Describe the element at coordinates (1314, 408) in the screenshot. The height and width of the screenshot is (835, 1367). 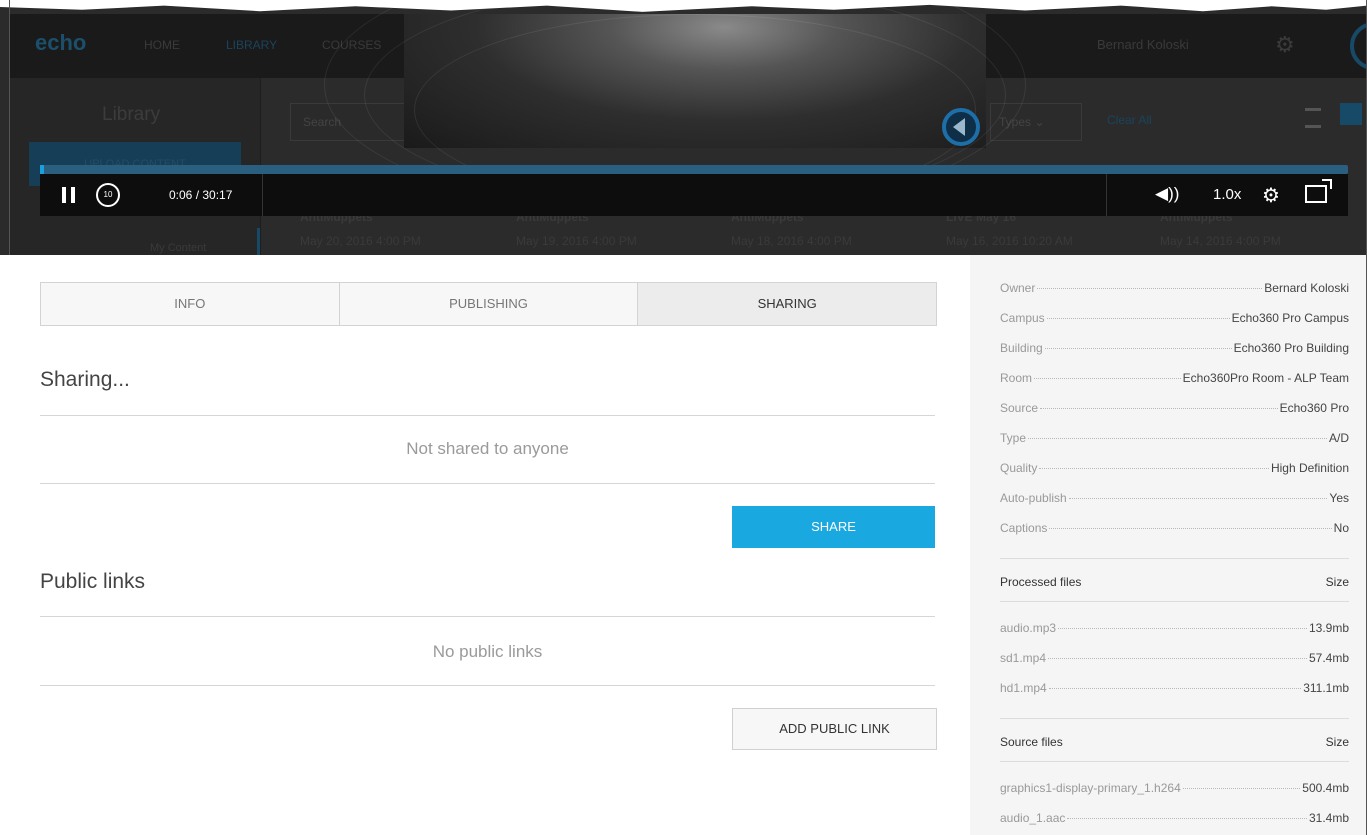
I see `detail-value: Echo360 Pro` at that location.